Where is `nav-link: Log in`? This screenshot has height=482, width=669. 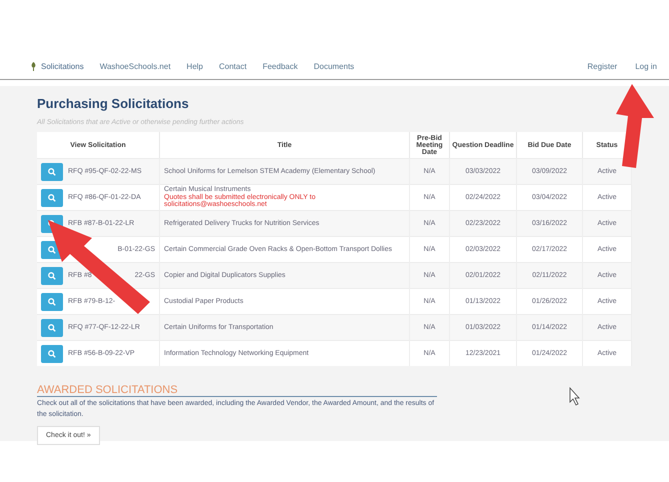
nav-link: Log in is located at coordinates (646, 66).